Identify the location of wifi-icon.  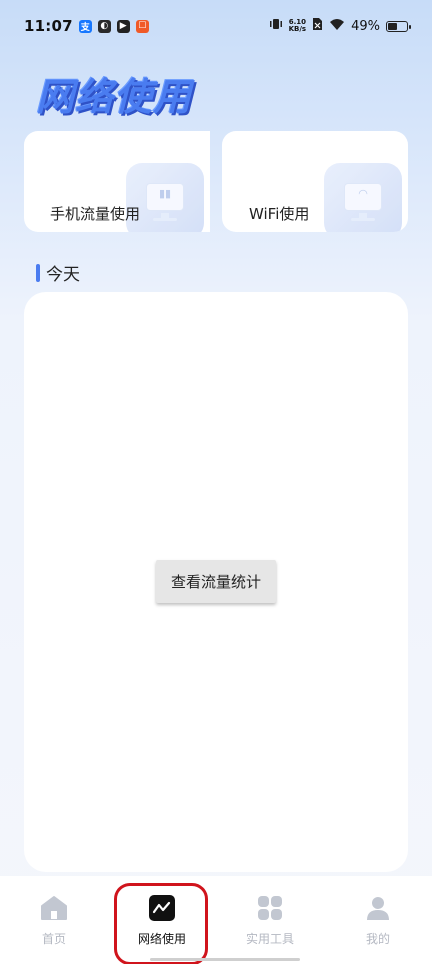
(337, 26).